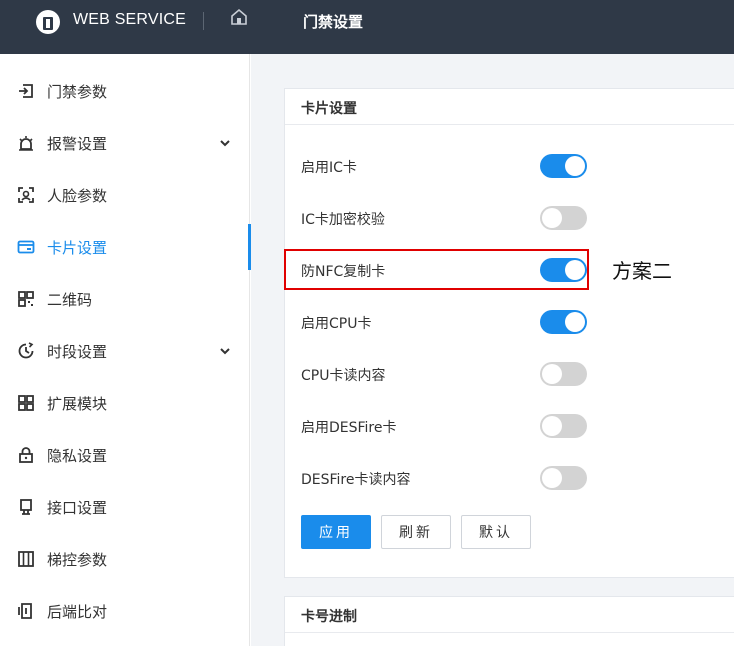 This screenshot has height=646, width=734. What do you see at coordinates (70, 300) in the screenshot?
I see `sidebar-item-label: 二维码` at bounding box center [70, 300].